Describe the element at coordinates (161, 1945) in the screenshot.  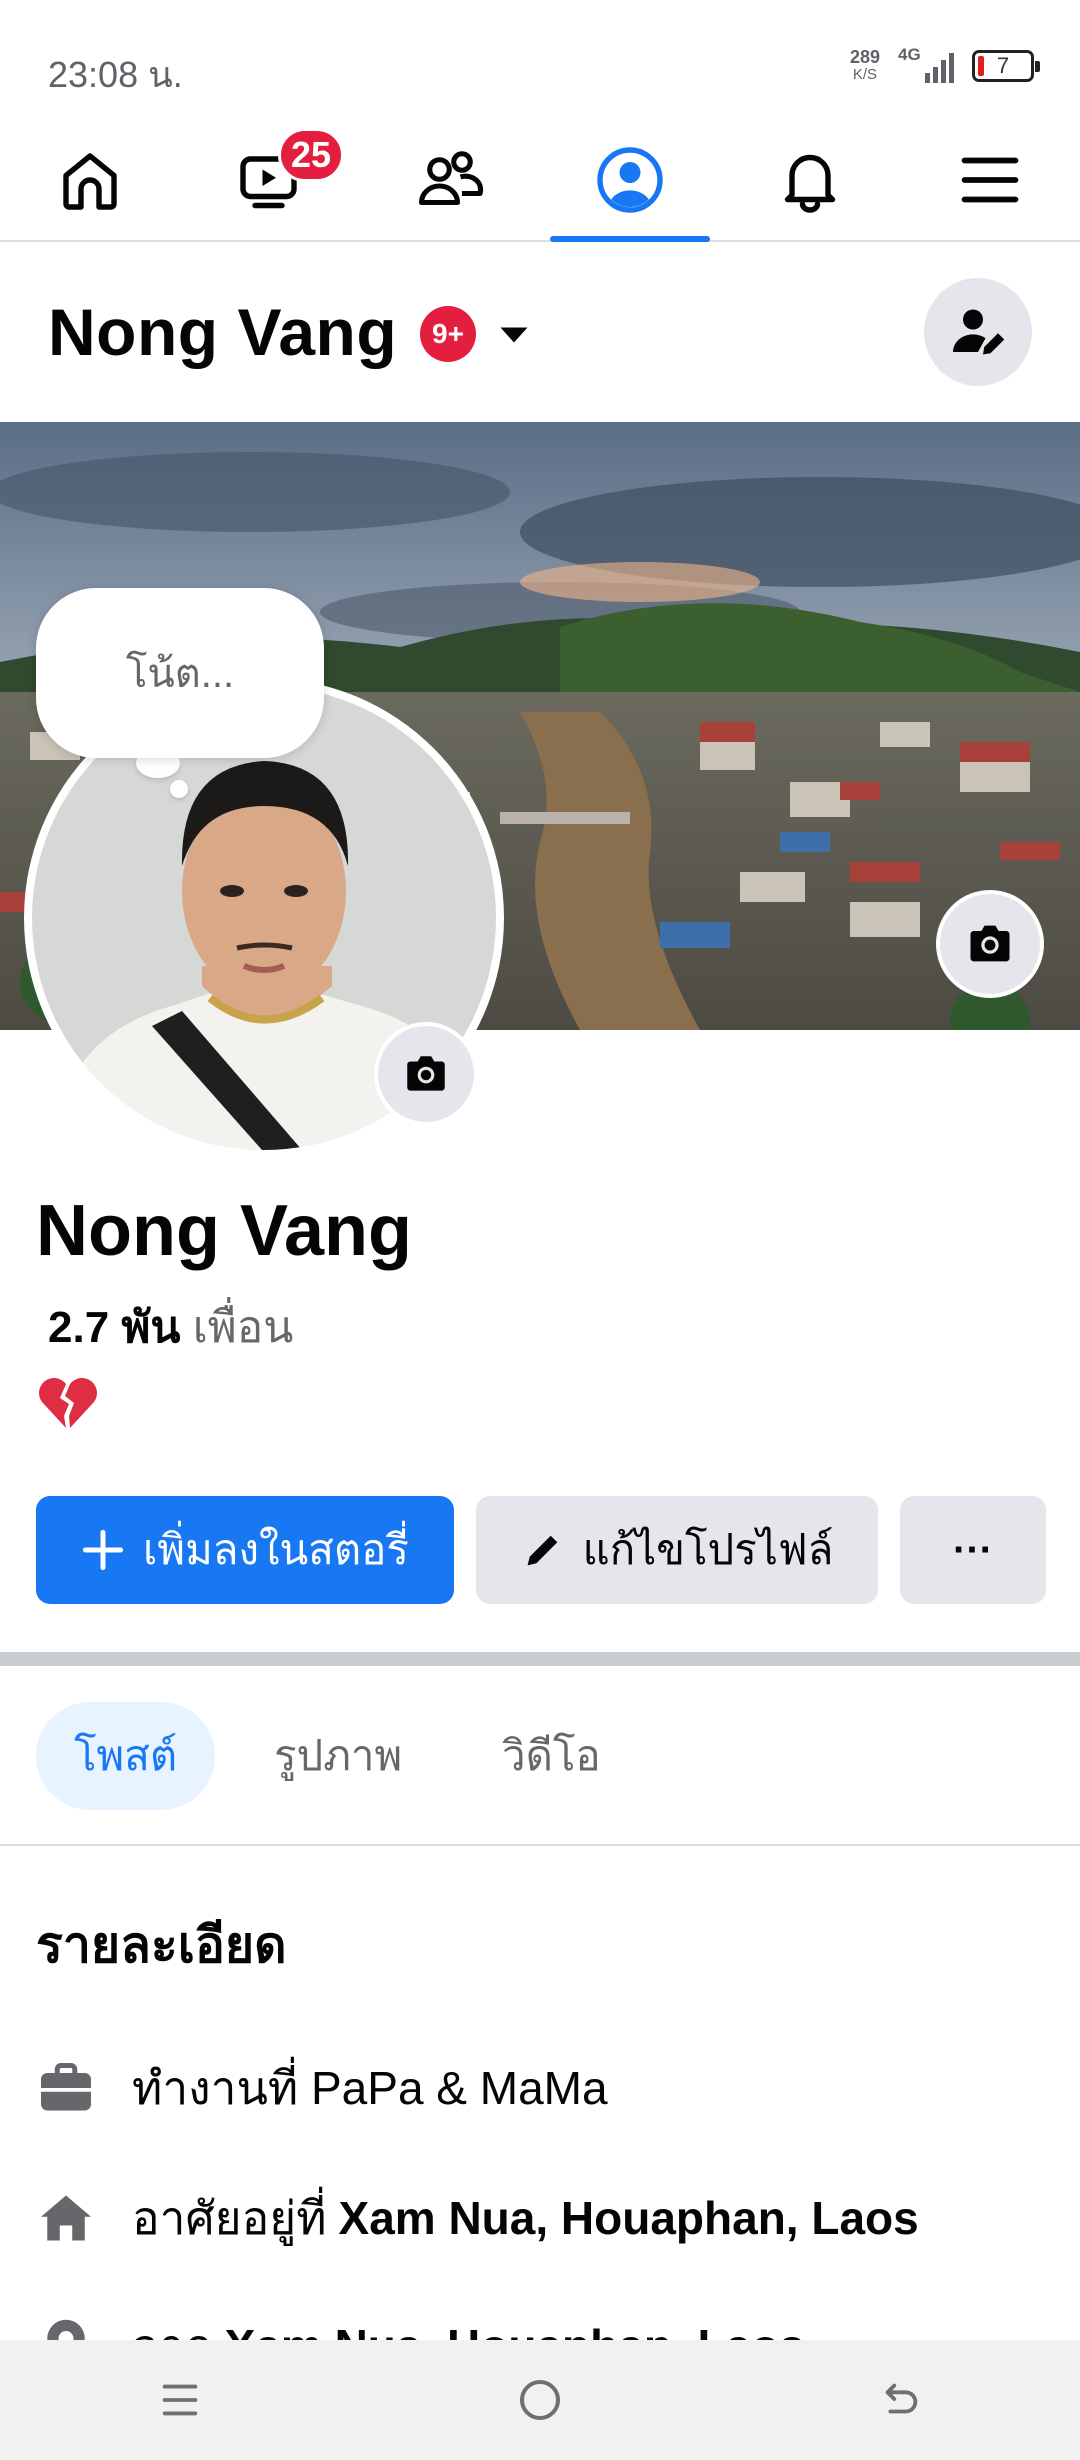
I see `details-title: รายละเอียด` at that location.